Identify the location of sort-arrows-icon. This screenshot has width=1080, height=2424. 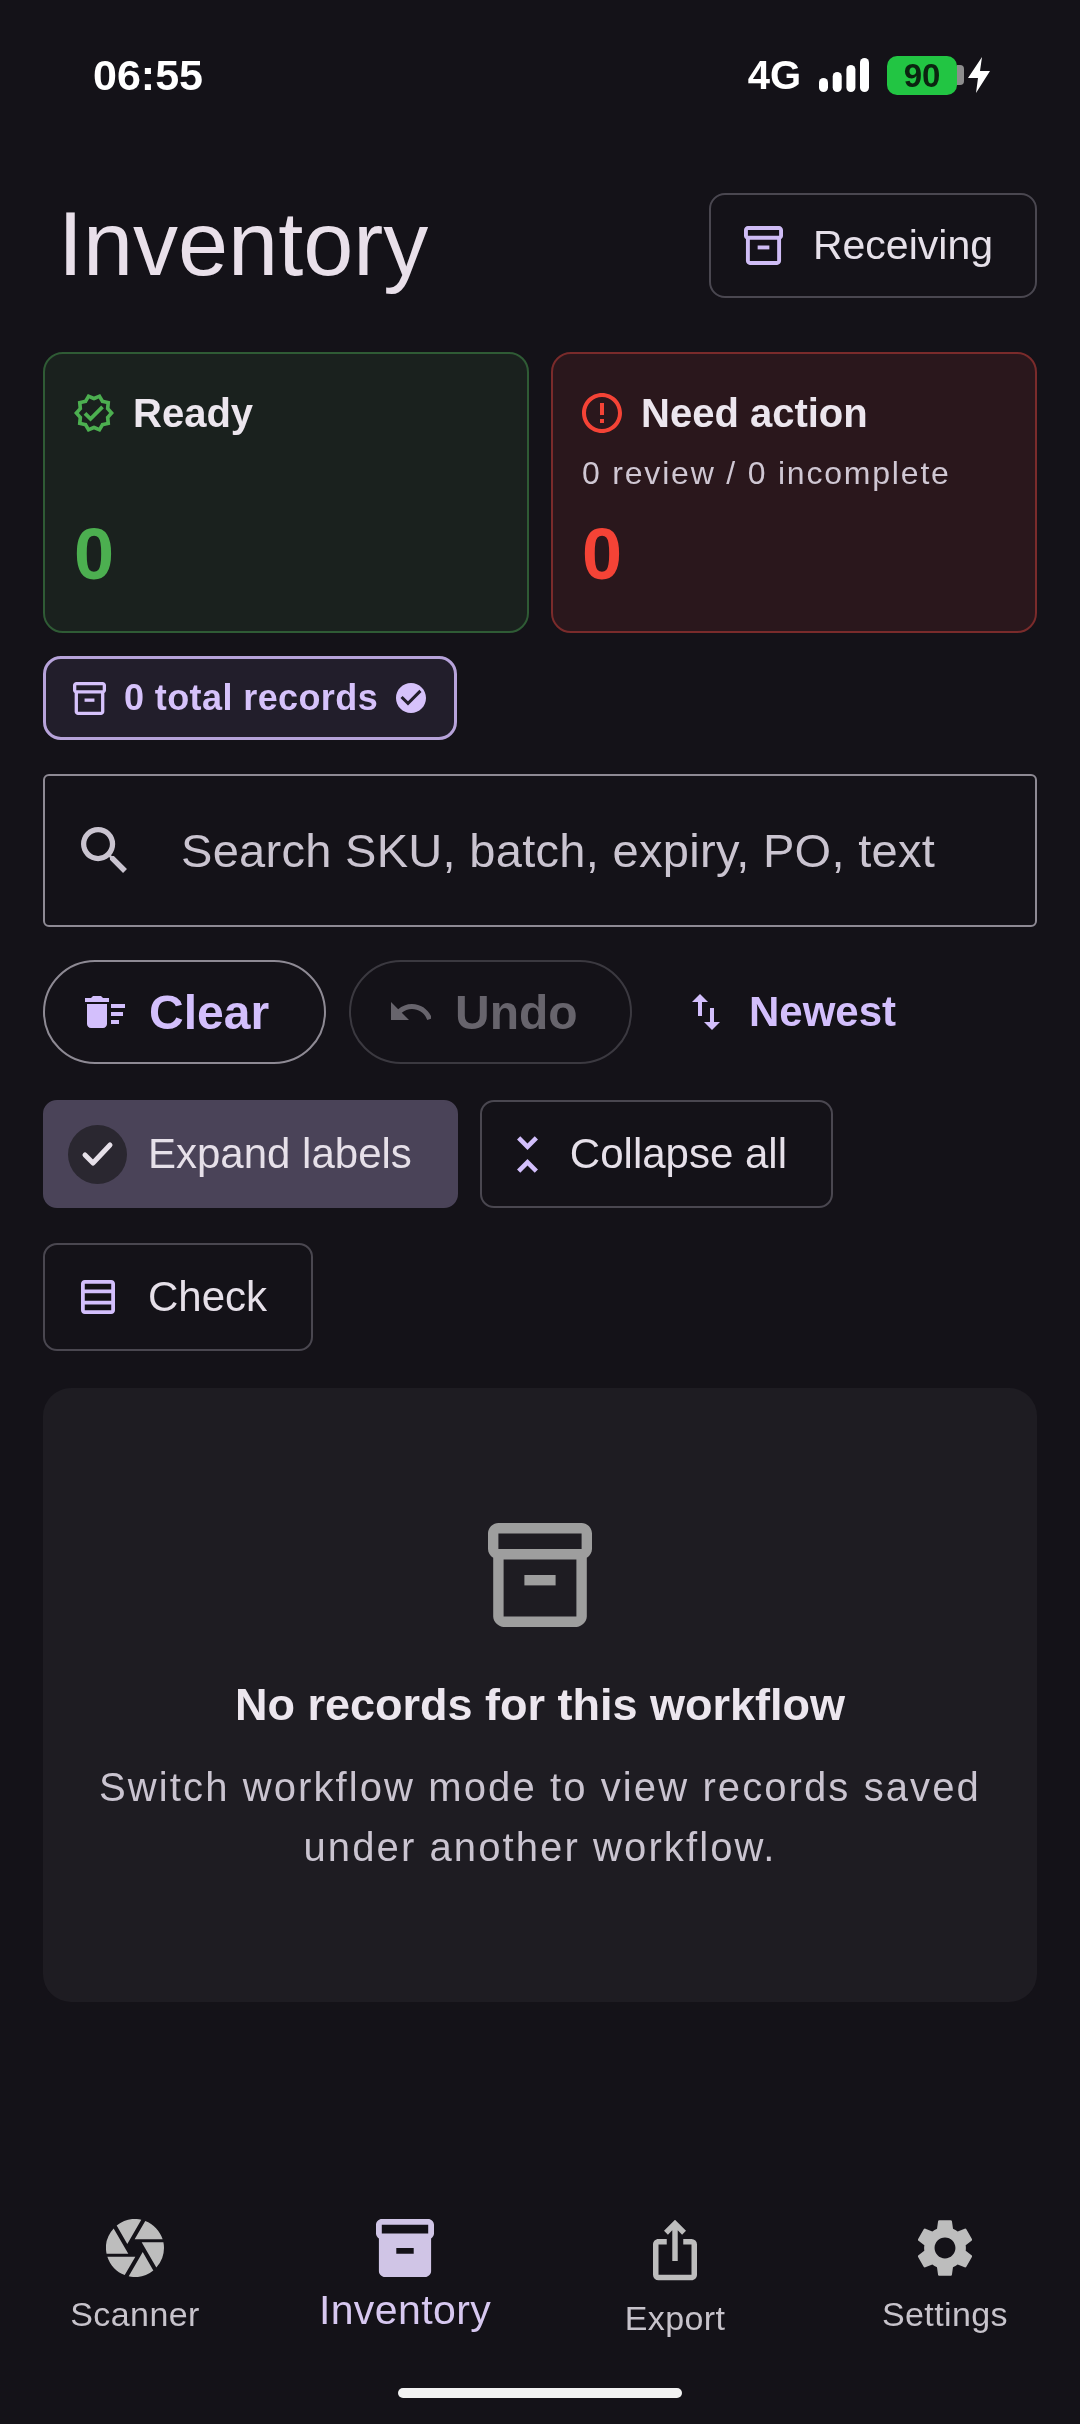
(706, 1012).